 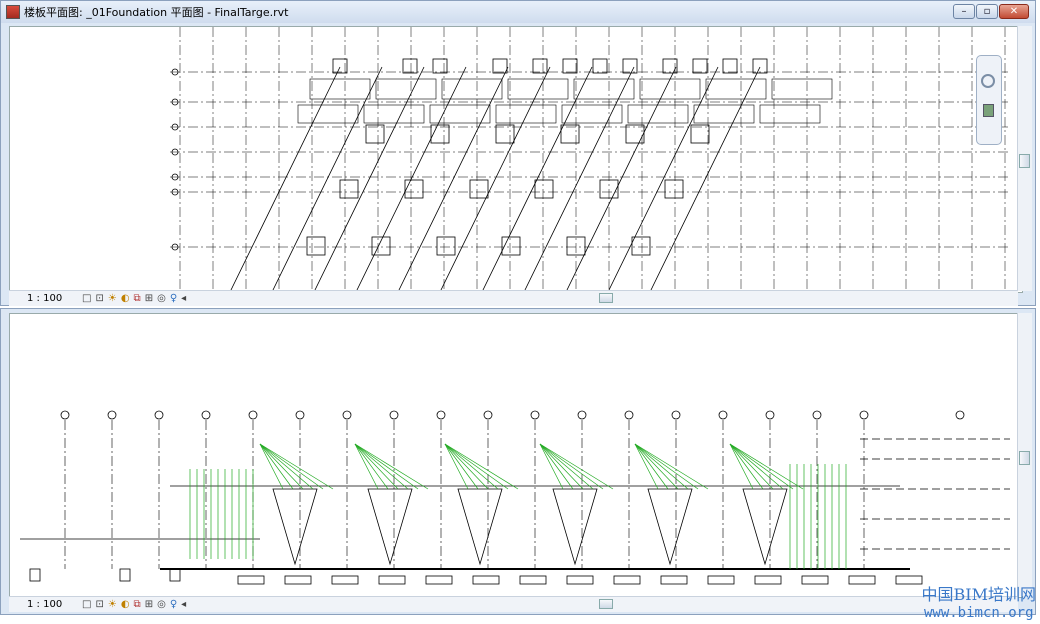 I want to click on plan-hscroll-thumb, so click(x=606, y=298).